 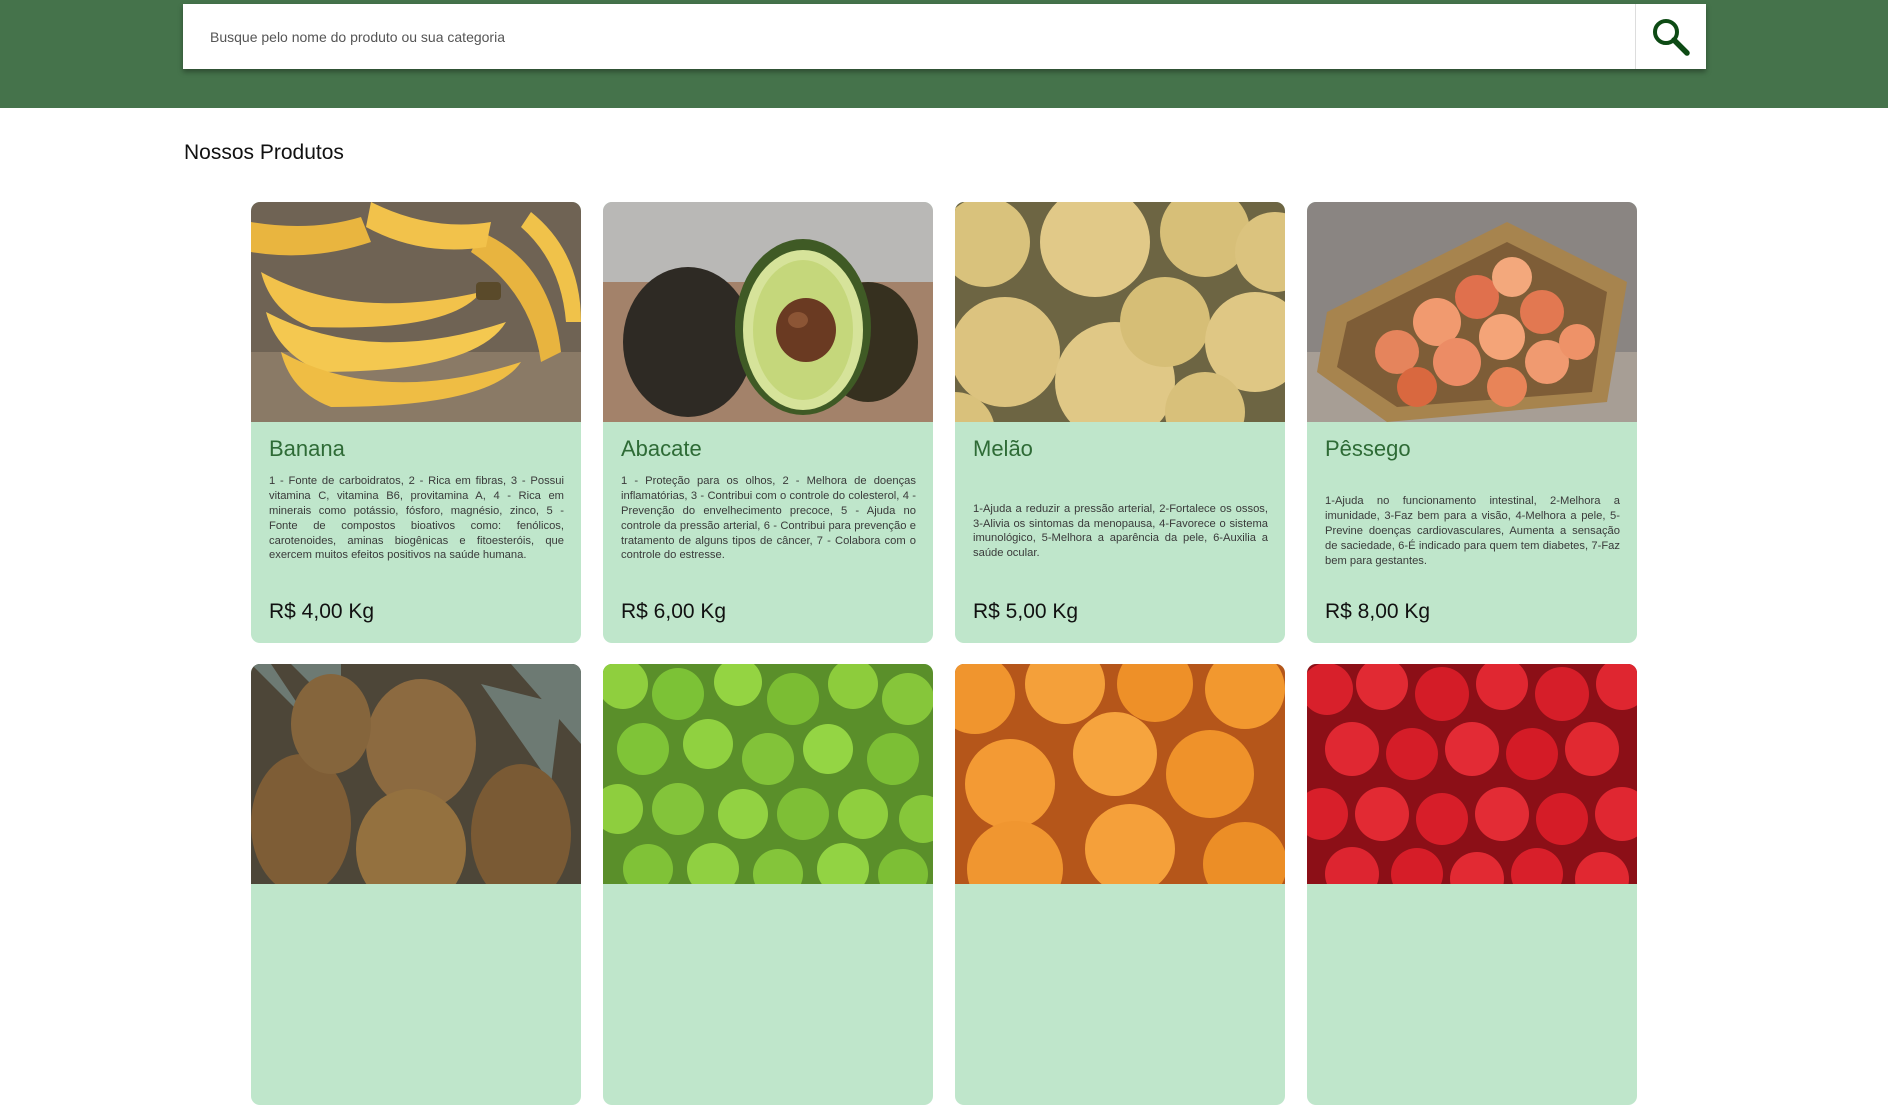 What do you see at coordinates (1120, 774) in the screenshot?
I see `product-image-laranja` at bounding box center [1120, 774].